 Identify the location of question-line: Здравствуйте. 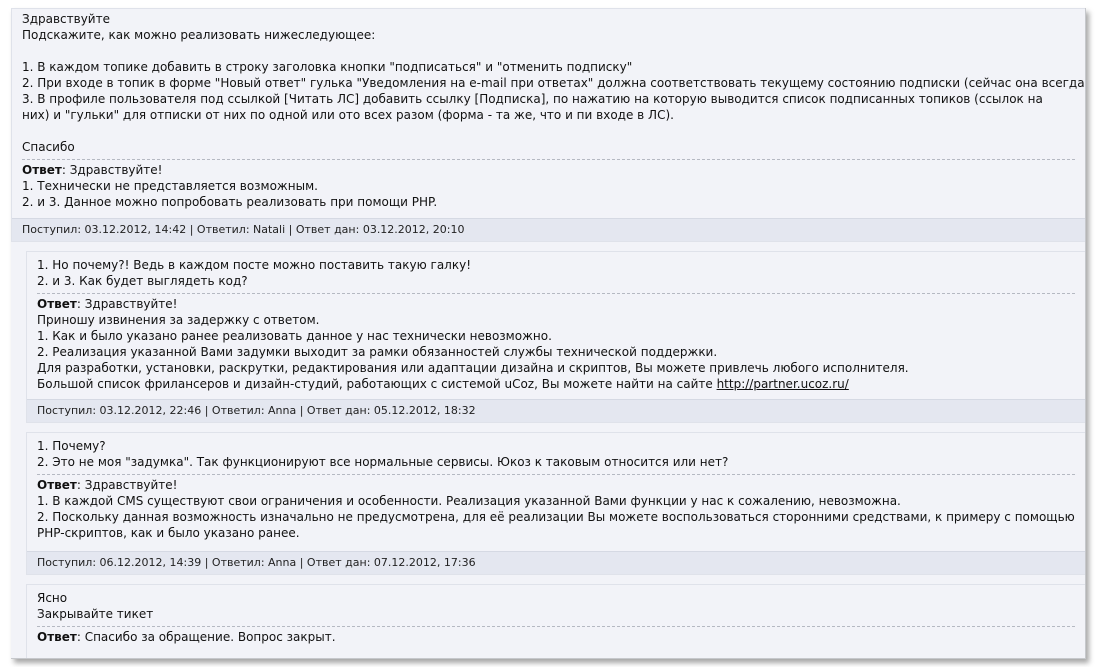
(66, 19).